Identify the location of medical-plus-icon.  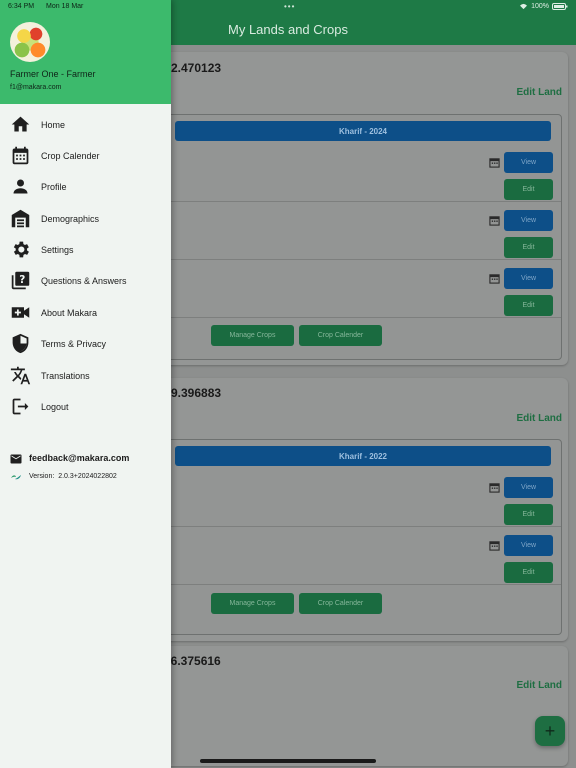
(20, 312).